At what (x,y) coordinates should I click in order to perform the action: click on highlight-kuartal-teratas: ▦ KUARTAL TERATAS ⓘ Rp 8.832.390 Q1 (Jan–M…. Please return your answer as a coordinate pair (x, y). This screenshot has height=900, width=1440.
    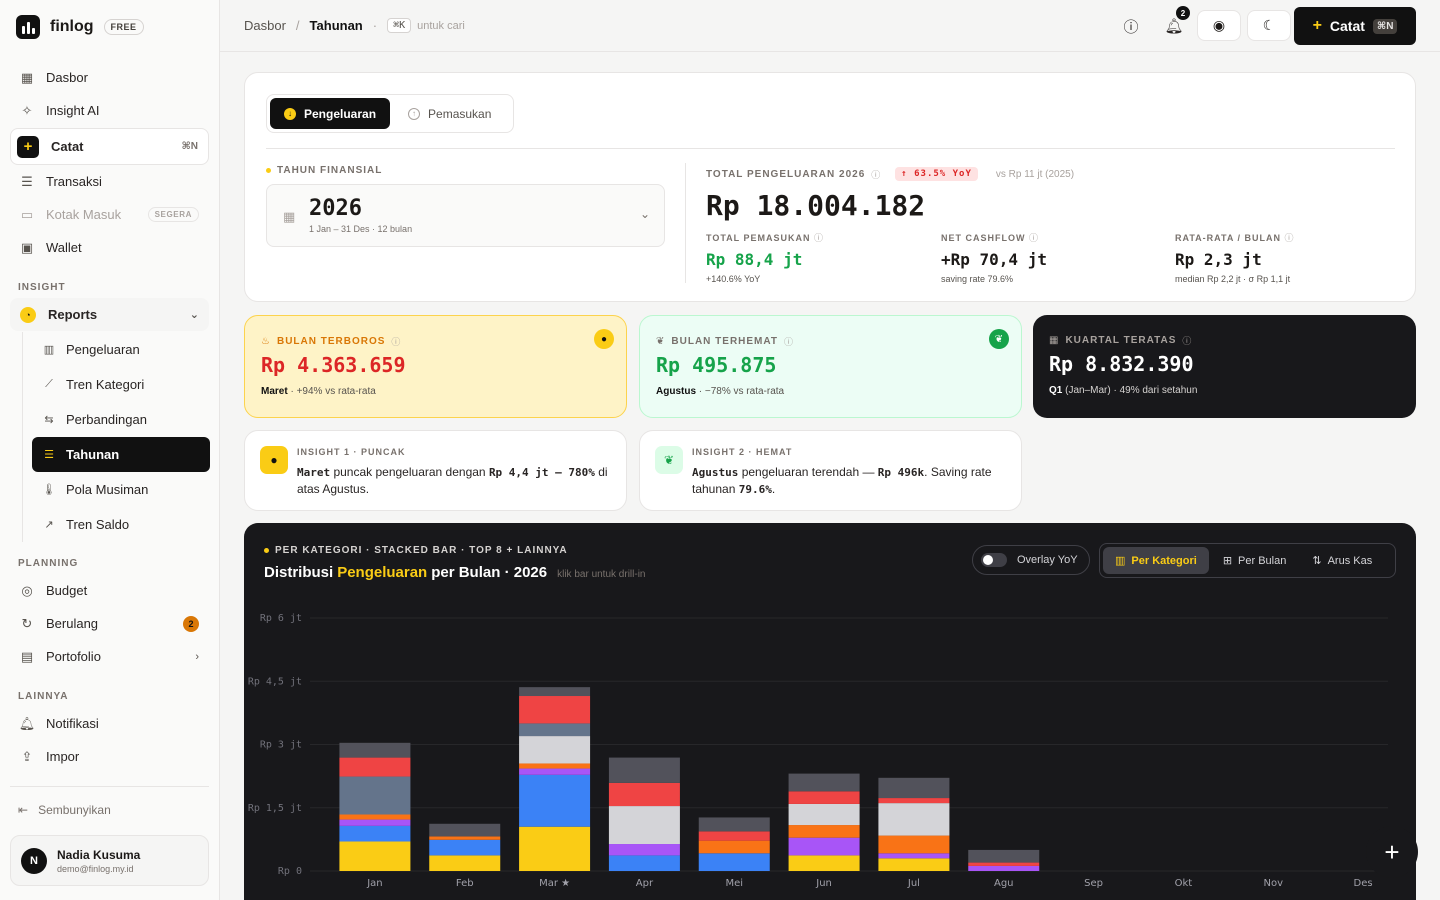
    Looking at the image, I should click on (1224, 366).